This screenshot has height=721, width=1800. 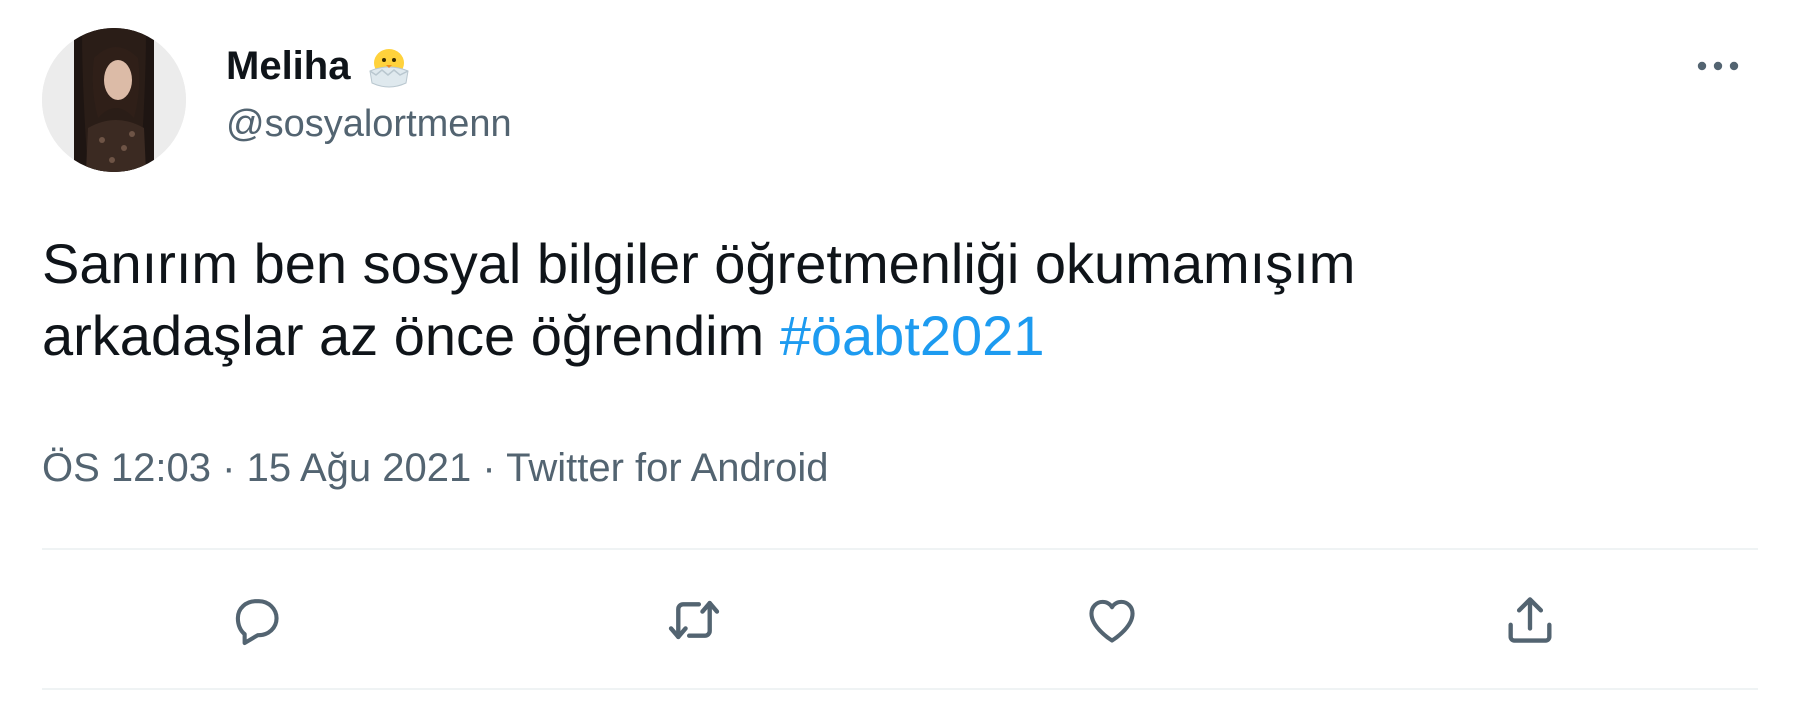 What do you see at coordinates (403, 335) in the screenshot?
I see `tweet-text-line2: arkadaşlar az önce öğrendim` at bounding box center [403, 335].